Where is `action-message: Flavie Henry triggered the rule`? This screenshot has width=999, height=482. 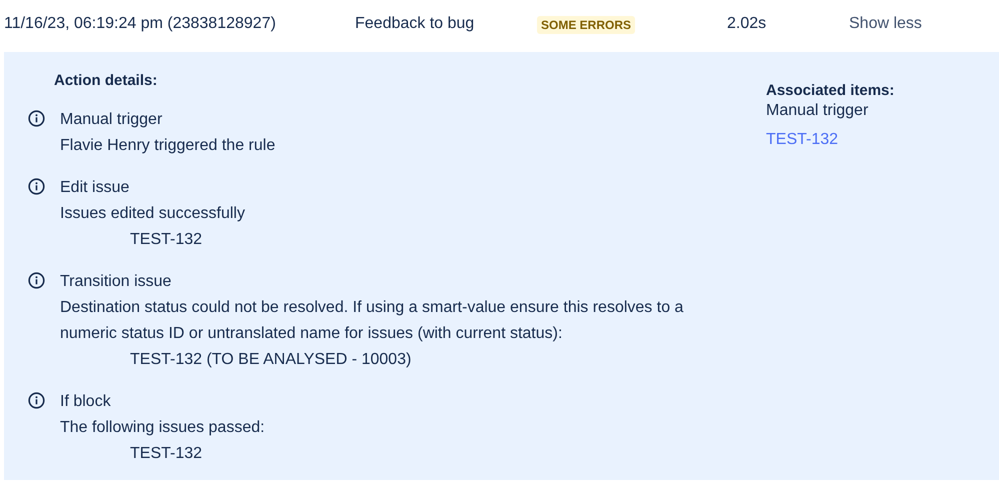
action-message: Flavie Henry triggered the rule is located at coordinates (168, 146).